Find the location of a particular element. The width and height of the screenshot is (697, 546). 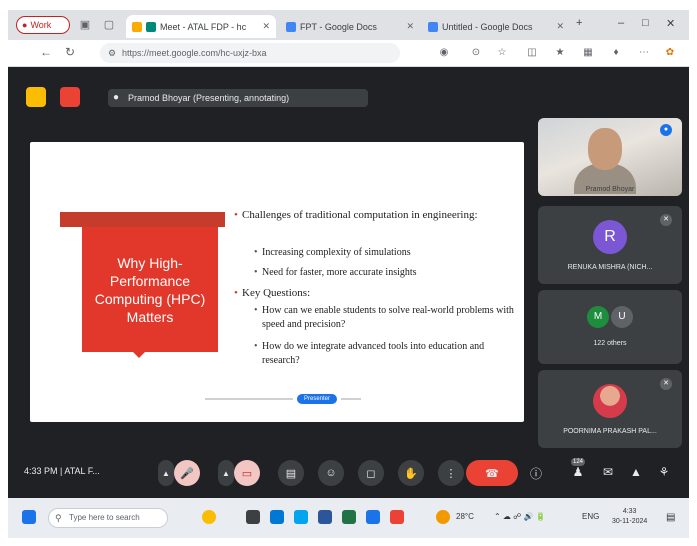

url-text: https://meet.google.com/hc-uxjz-bxa is located at coordinates (194, 53).